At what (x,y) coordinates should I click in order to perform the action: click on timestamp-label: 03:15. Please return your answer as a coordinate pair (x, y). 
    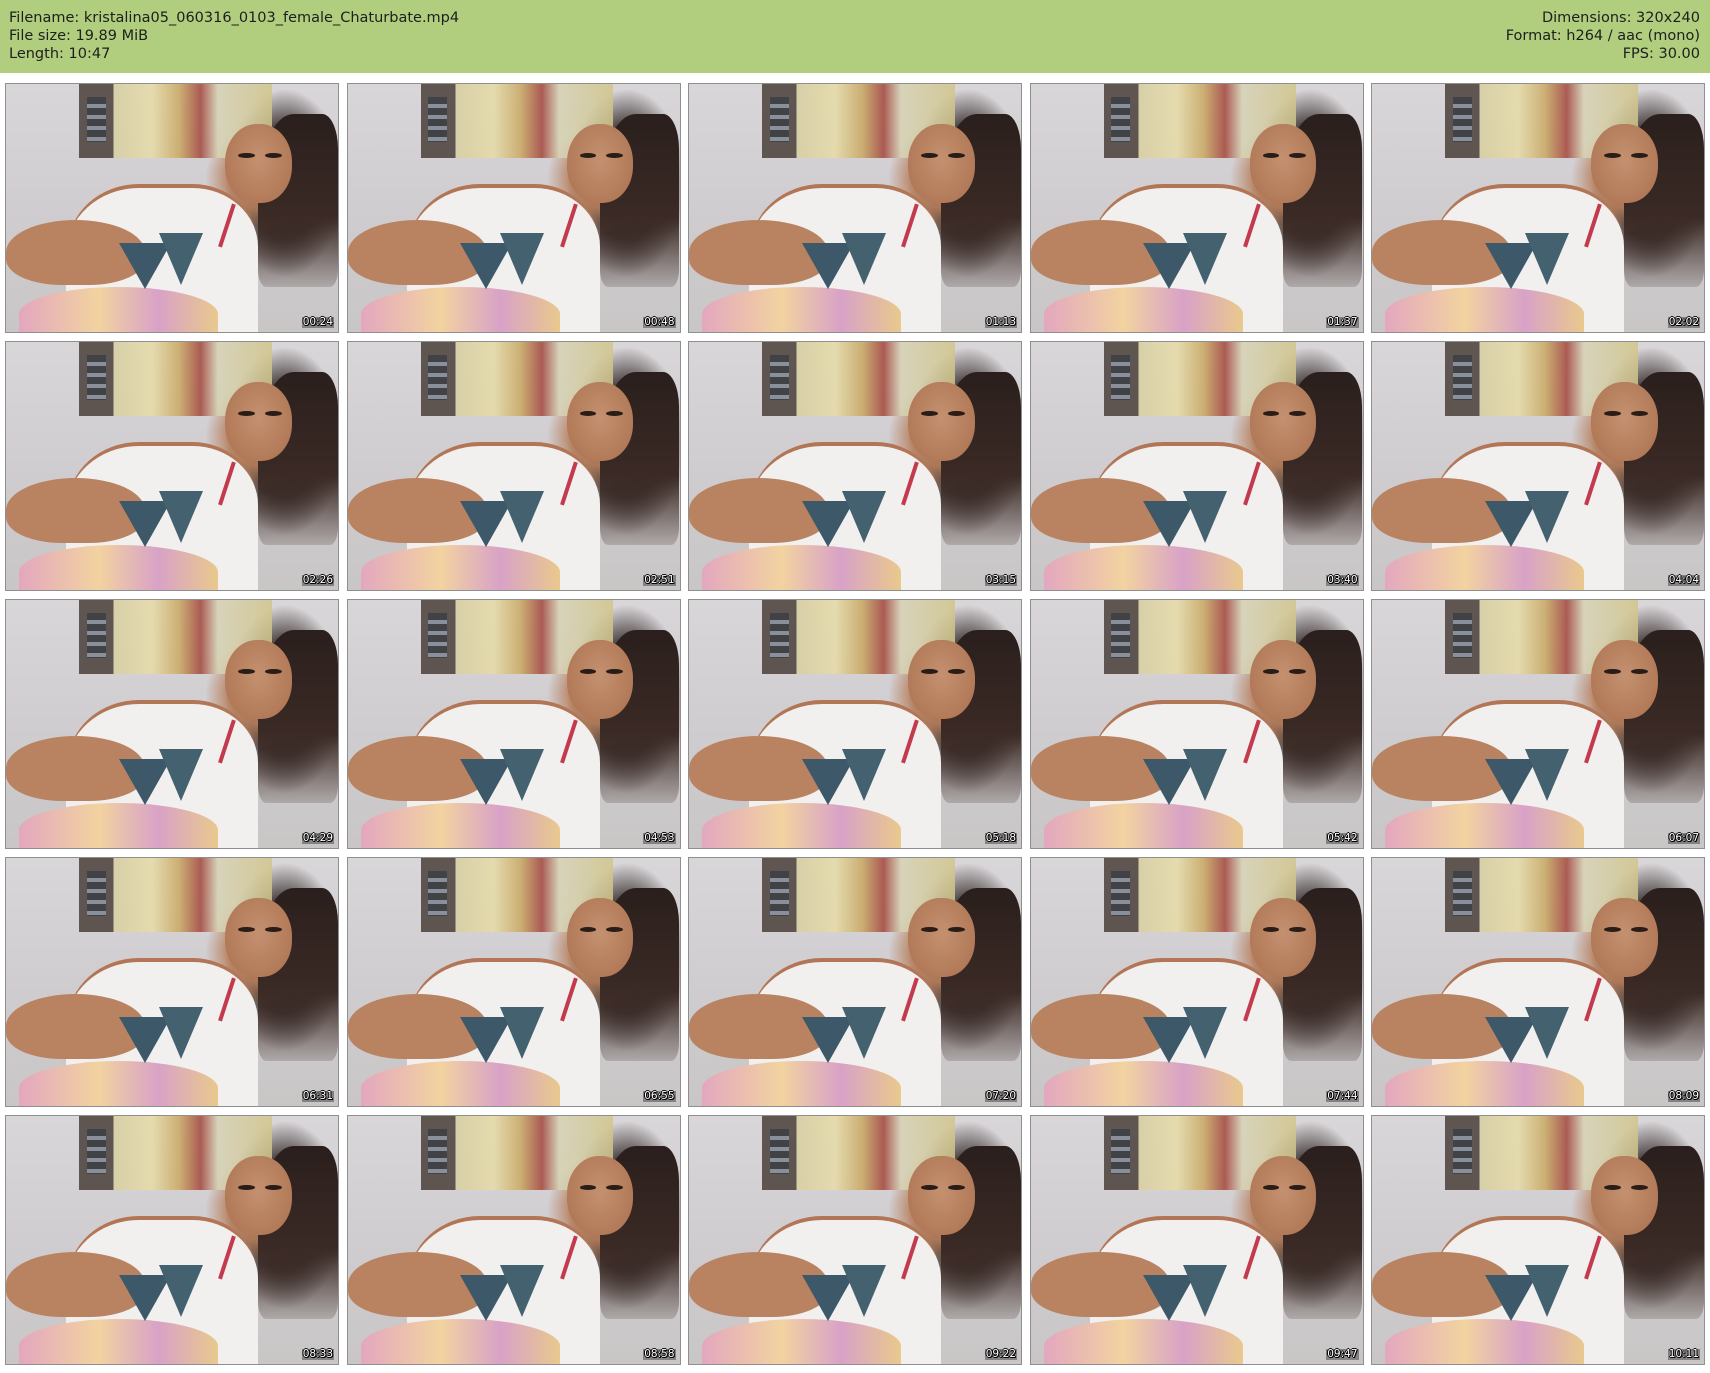
    Looking at the image, I should click on (1000, 580).